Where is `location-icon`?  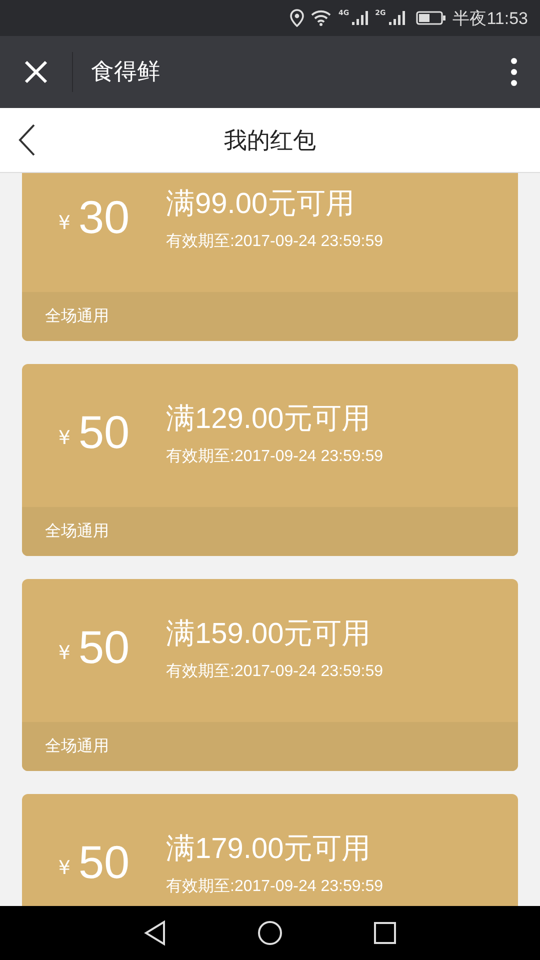
location-icon is located at coordinates (297, 18).